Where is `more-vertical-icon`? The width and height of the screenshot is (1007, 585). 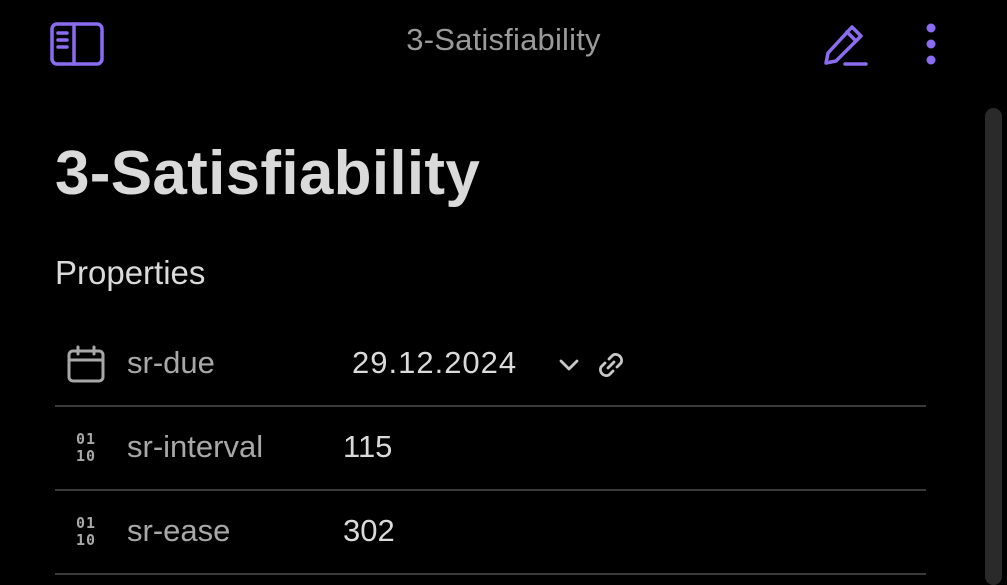
more-vertical-icon is located at coordinates (931, 44).